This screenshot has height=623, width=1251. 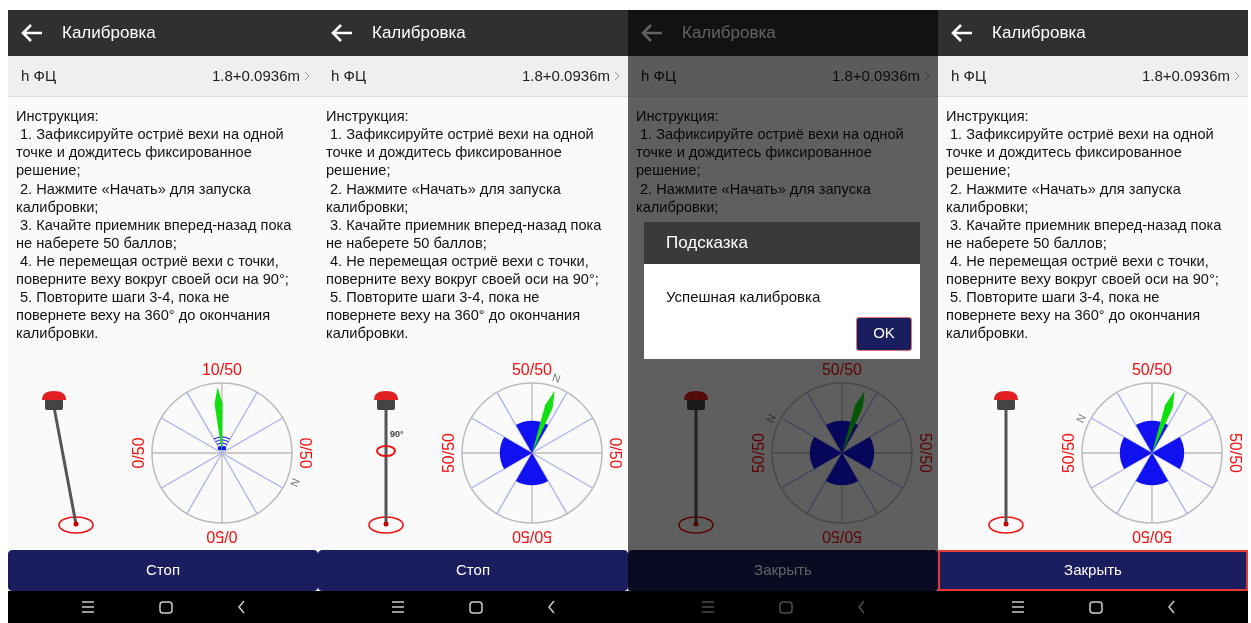 What do you see at coordinates (707, 243) in the screenshot?
I see `dialog-title: Подсказка` at bounding box center [707, 243].